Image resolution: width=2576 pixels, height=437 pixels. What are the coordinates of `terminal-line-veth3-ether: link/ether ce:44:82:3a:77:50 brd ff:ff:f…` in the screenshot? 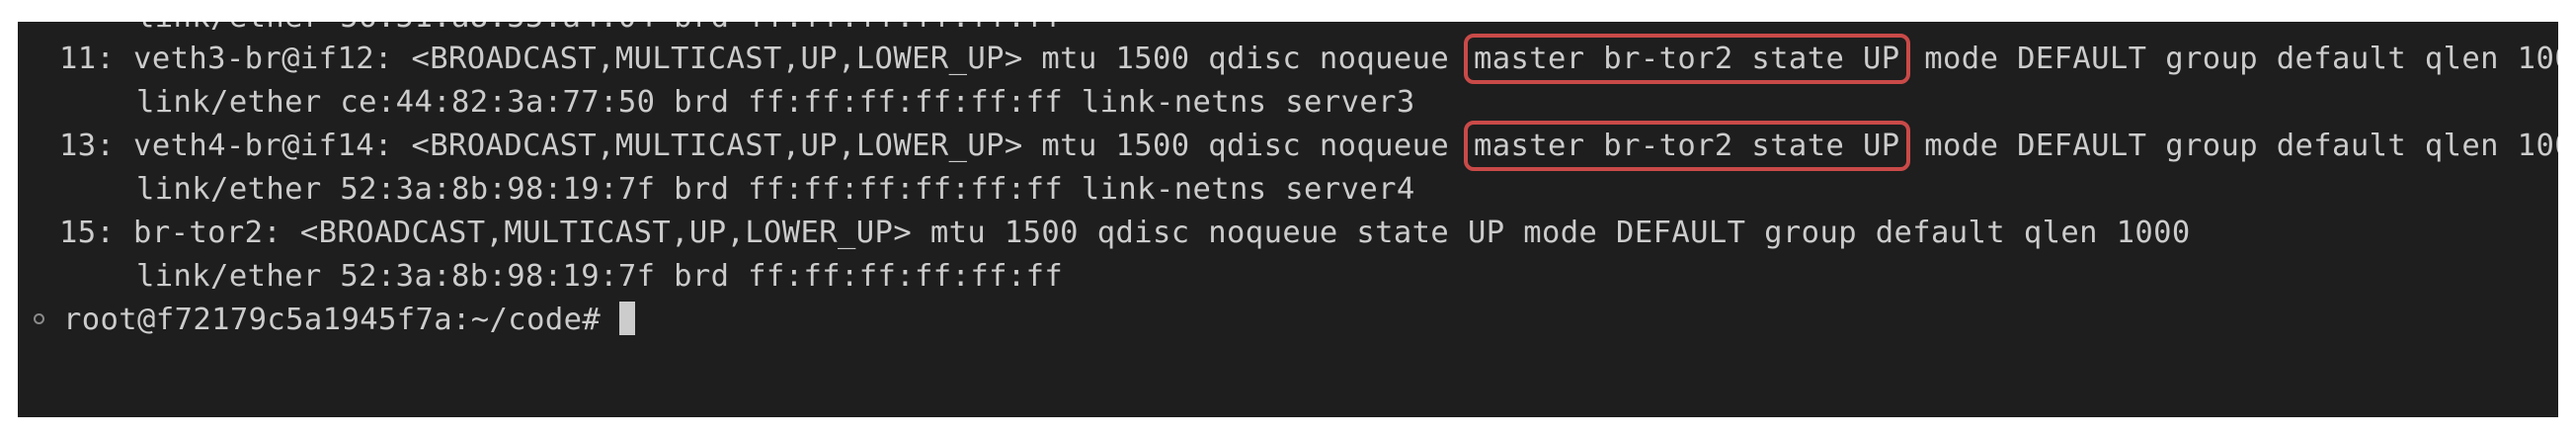 It's located at (775, 103).